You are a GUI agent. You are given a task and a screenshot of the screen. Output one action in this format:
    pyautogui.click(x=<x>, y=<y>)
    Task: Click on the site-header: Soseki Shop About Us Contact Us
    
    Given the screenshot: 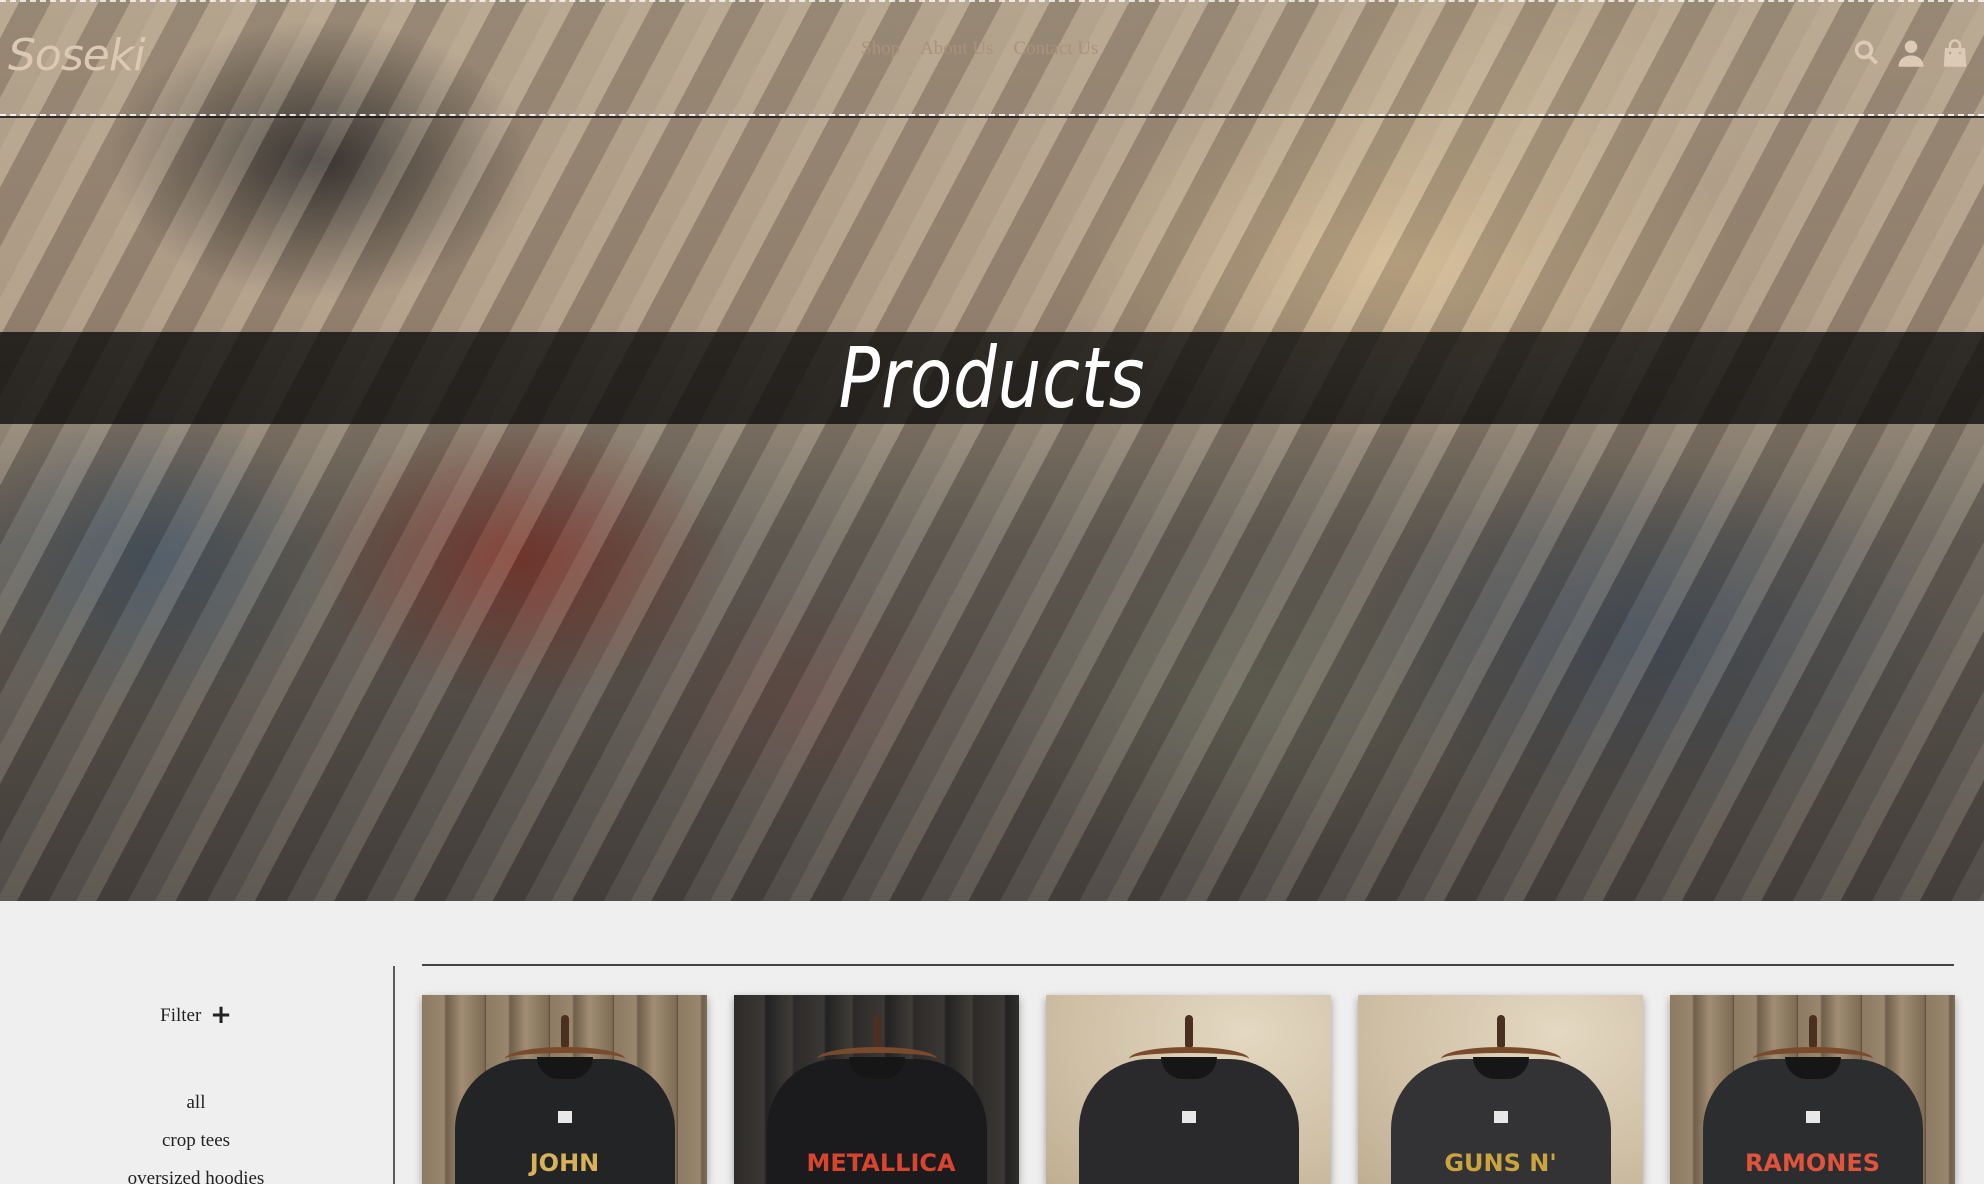 What is the action you would take?
    pyautogui.click(x=992, y=58)
    